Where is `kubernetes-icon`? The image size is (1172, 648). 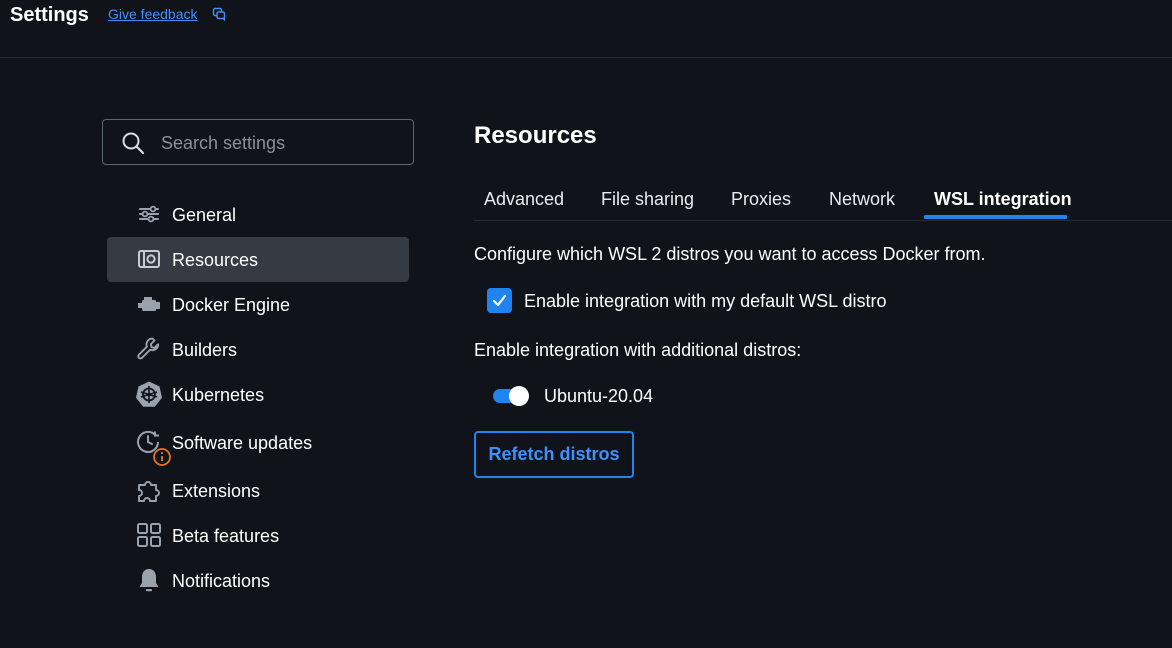
kubernetes-icon is located at coordinates (149, 394).